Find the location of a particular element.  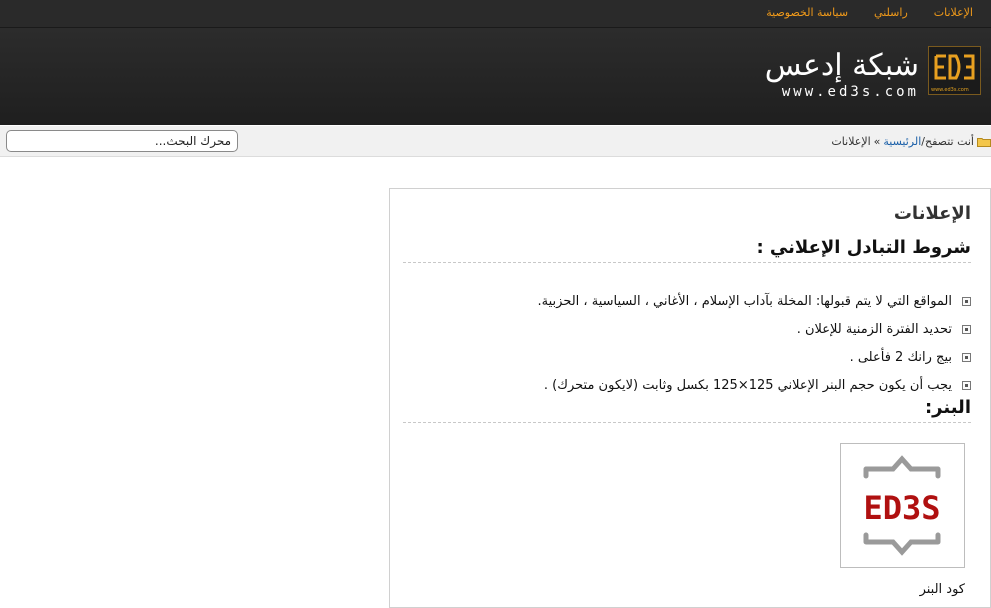

top-nav-bar: الإعلانات راسلني سياسة الخصوصية is located at coordinates (495, 14).